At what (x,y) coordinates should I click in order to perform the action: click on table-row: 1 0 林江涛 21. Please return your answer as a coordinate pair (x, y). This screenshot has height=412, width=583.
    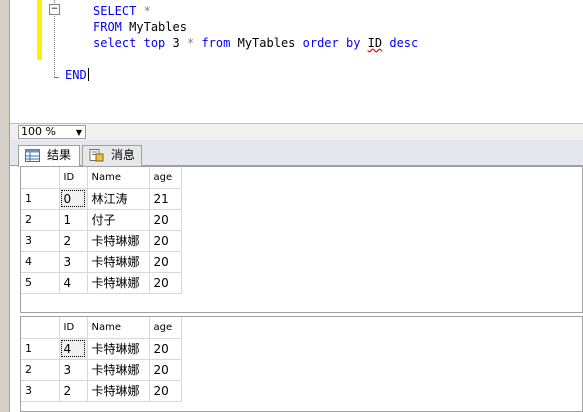
    Looking at the image, I should click on (101, 199).